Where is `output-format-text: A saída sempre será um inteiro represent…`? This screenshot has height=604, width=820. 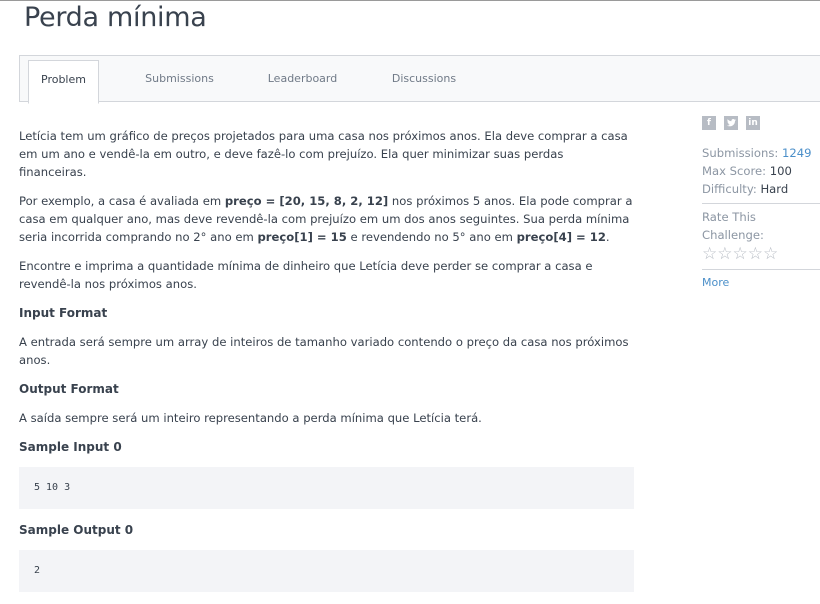
output-format-text: A saída sempre será um inteiro represent… is located at coordinates (250, 418).